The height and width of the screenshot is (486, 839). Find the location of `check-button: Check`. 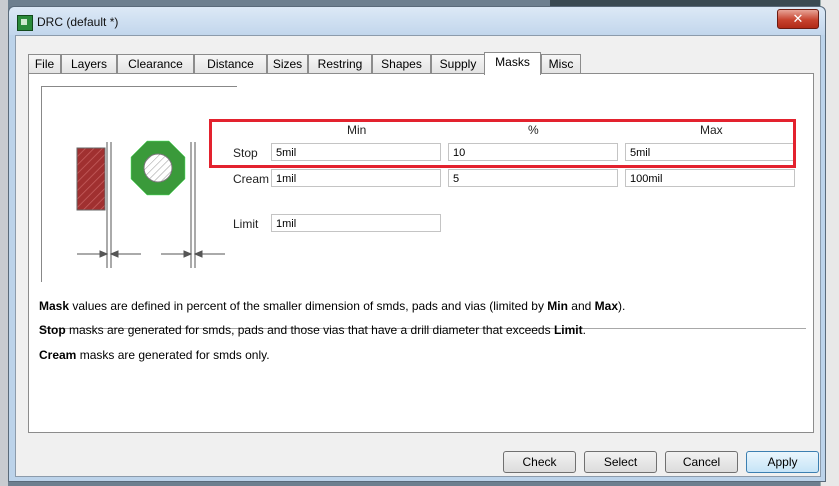

check-button: Check is located at coordinates (539, 462).